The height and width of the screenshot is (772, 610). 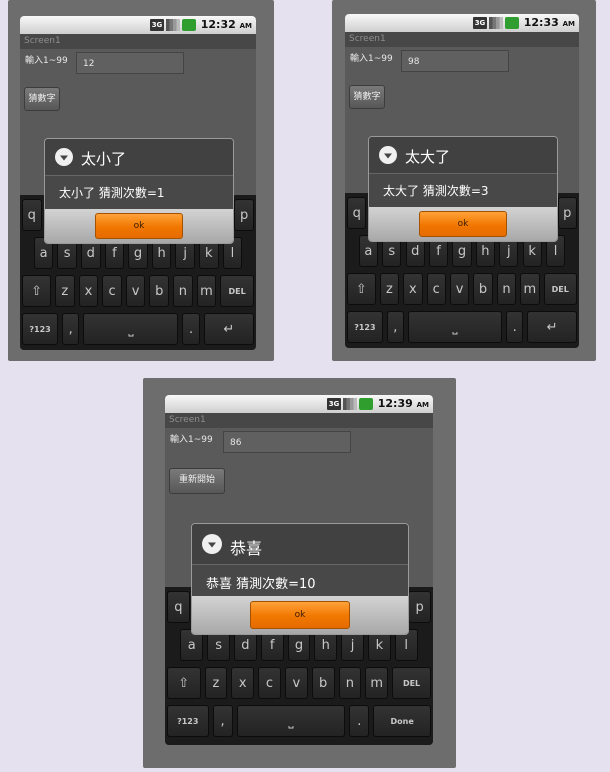 I want to click on dialog-message: 太小了 猜測次數=1, so click(x=112, y=193).